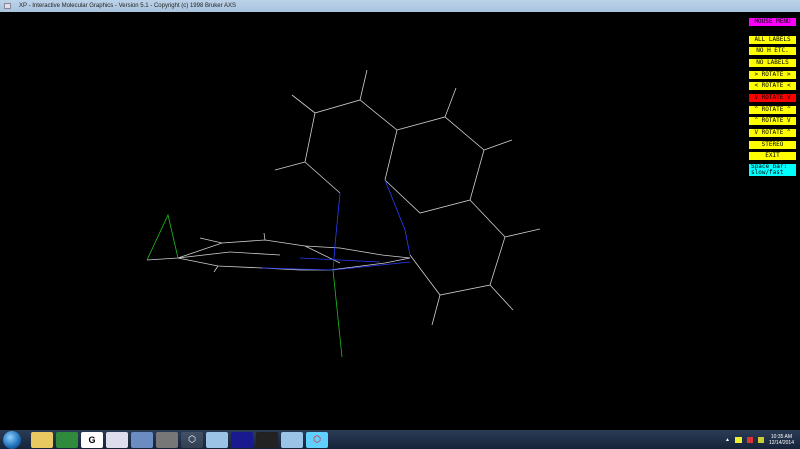 Image resolution: width=800 pixels, height=449 pixels. What do you see at coordinates (772, 98) in the screenshot?
I see `rotate-down-button: V ROTATE V` at bounding box center [772, 98].